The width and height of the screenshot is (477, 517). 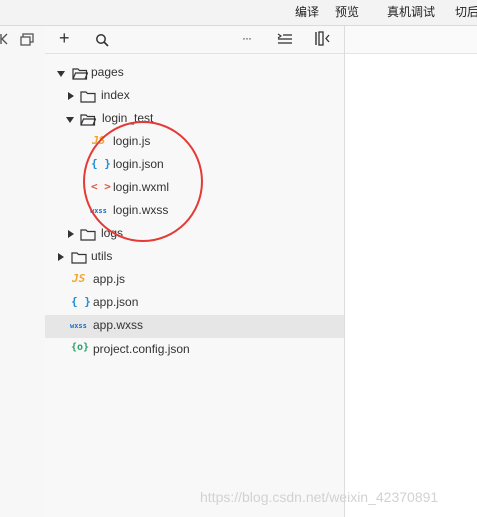 What do you see at coordinates (194, 350) in the screenshot?
I see `tree-file-project-config: {o} project.config.json` at bounding box center [194, 350].